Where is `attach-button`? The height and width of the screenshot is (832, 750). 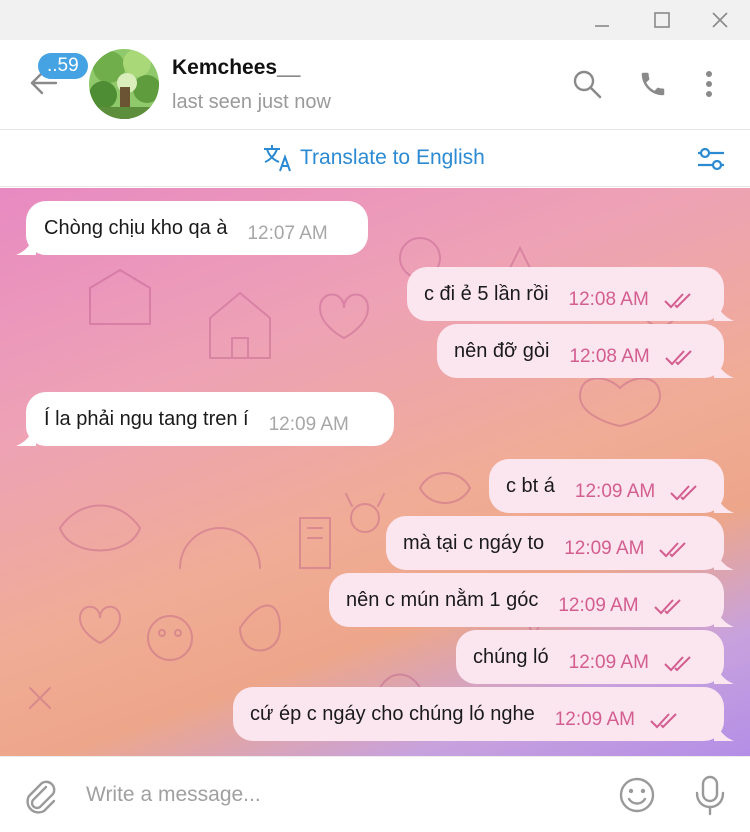 attach-button is located at coordinates (40, 796).